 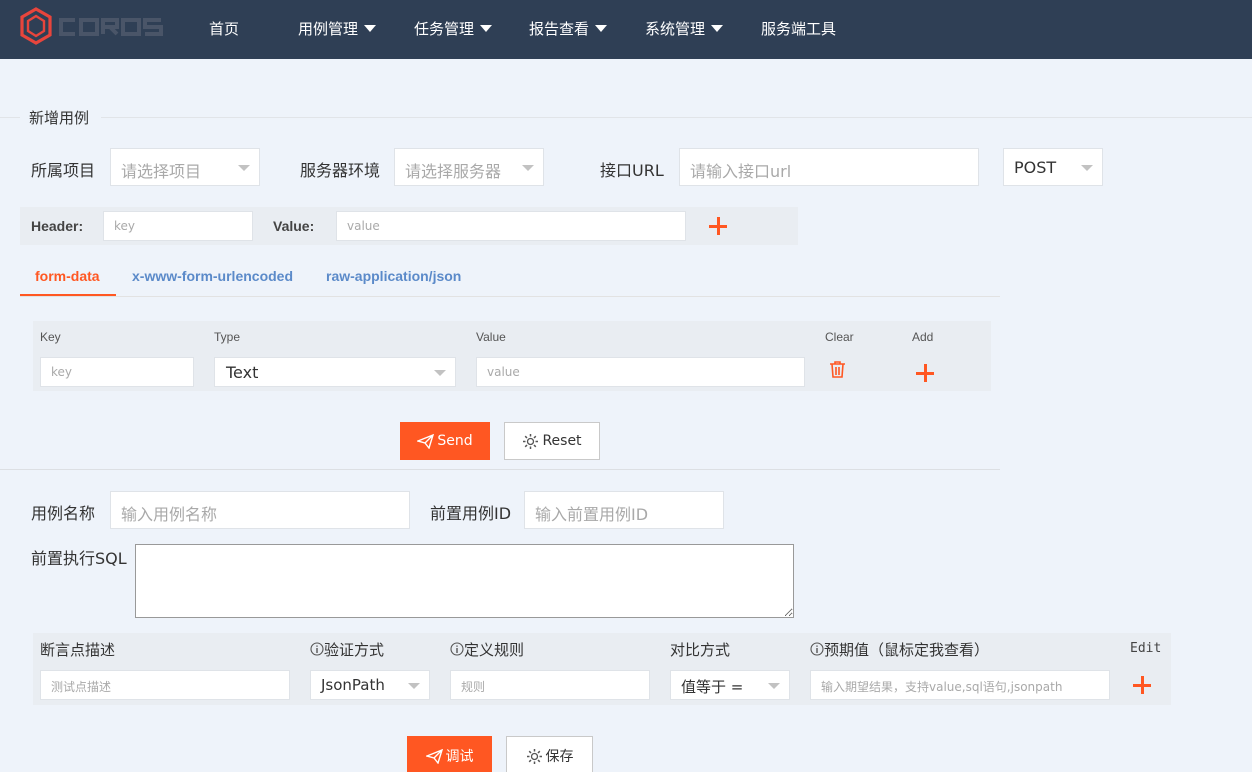 What do you see at coordinates (494, 650) in the screenshot?
I see `rule-header-label: 定义规则` at bounding box center [494, 650].